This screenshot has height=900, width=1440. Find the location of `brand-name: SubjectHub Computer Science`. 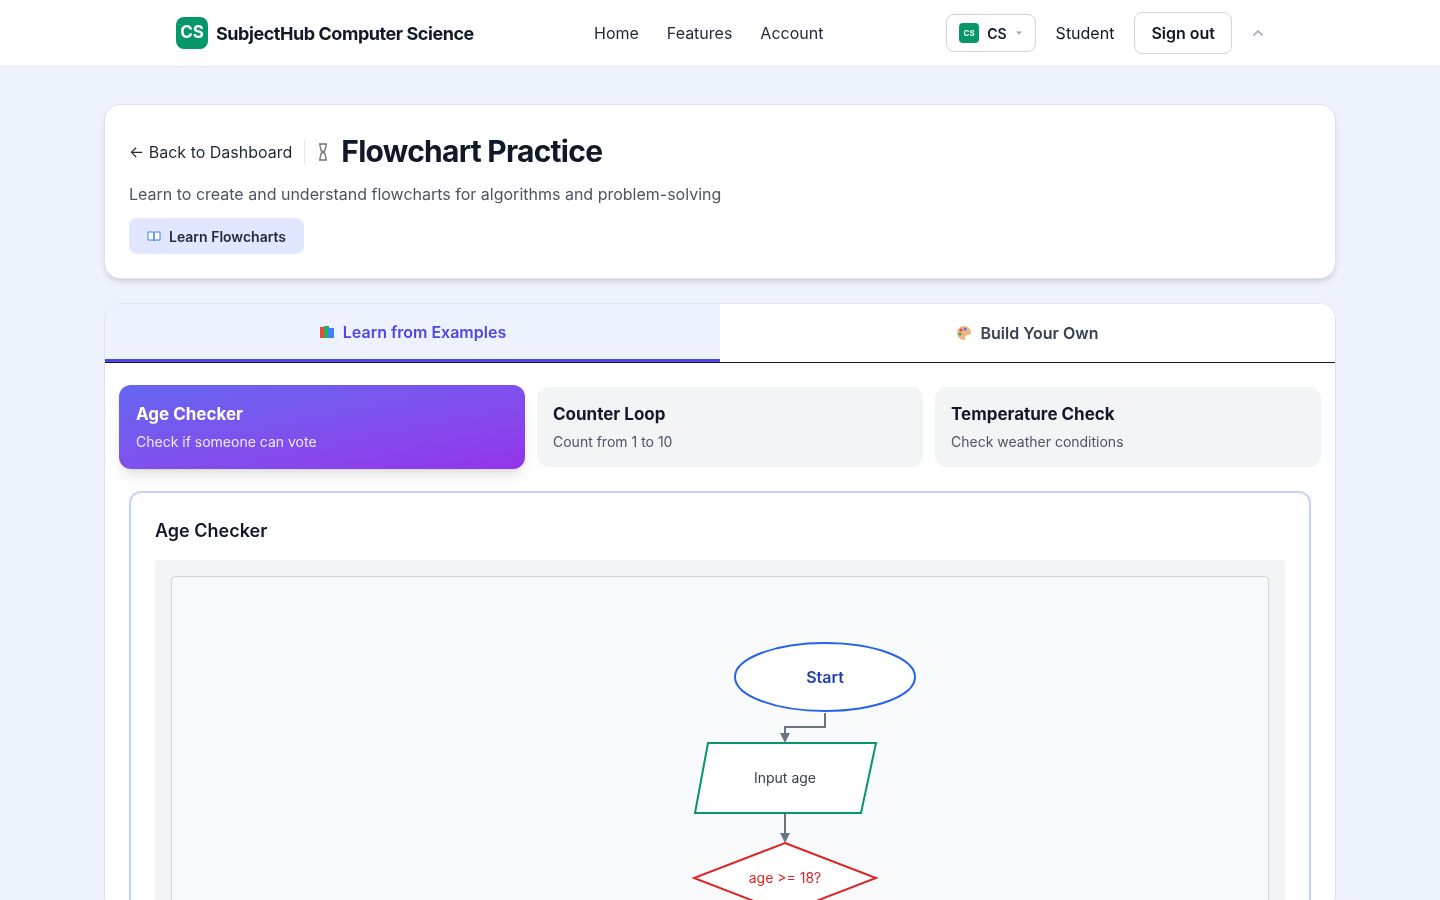

brand-name: SubjectHub Computer Science is located at coordinates (345, 33).